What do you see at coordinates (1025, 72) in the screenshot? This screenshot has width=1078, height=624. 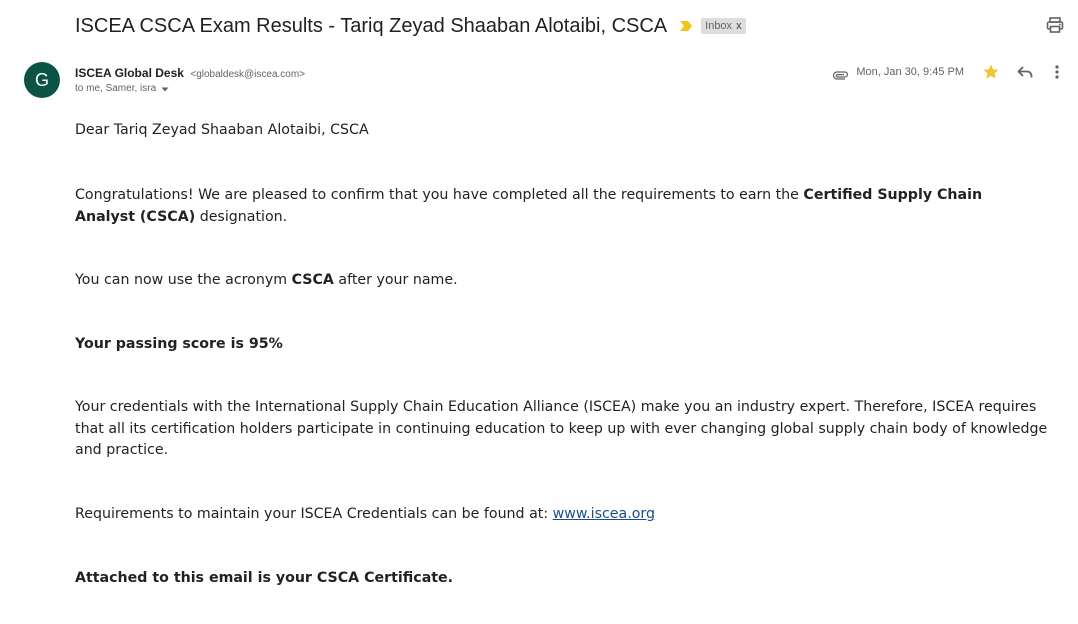 I see `reply-icon` at bounding box center [1025, 72].